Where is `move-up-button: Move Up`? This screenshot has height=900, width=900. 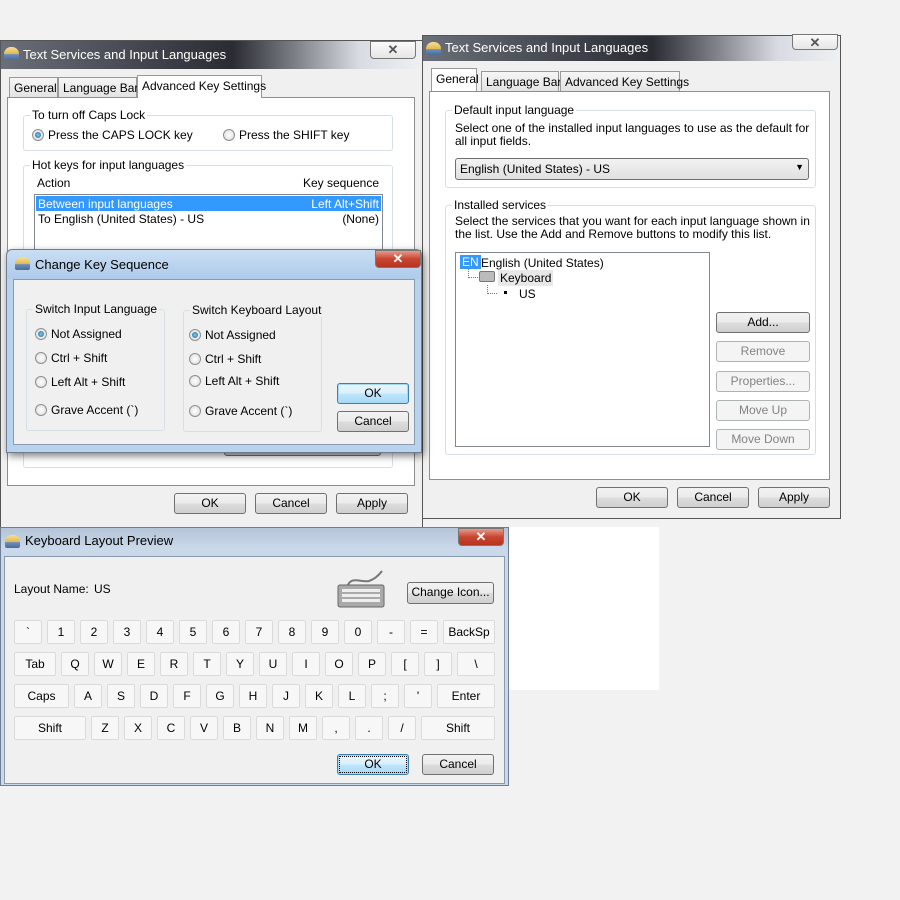
move-up-button: Move Up is located at coordinates (763, 410).